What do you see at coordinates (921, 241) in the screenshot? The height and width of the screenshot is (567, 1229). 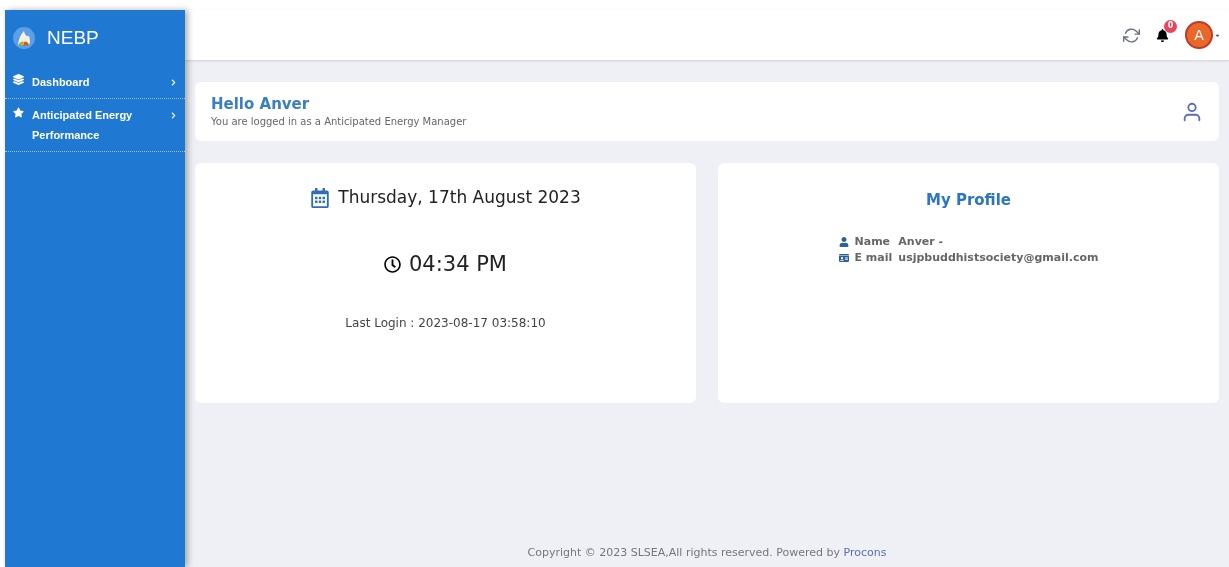 I see `field-value: Anver -` at bounding box center [921, 241].